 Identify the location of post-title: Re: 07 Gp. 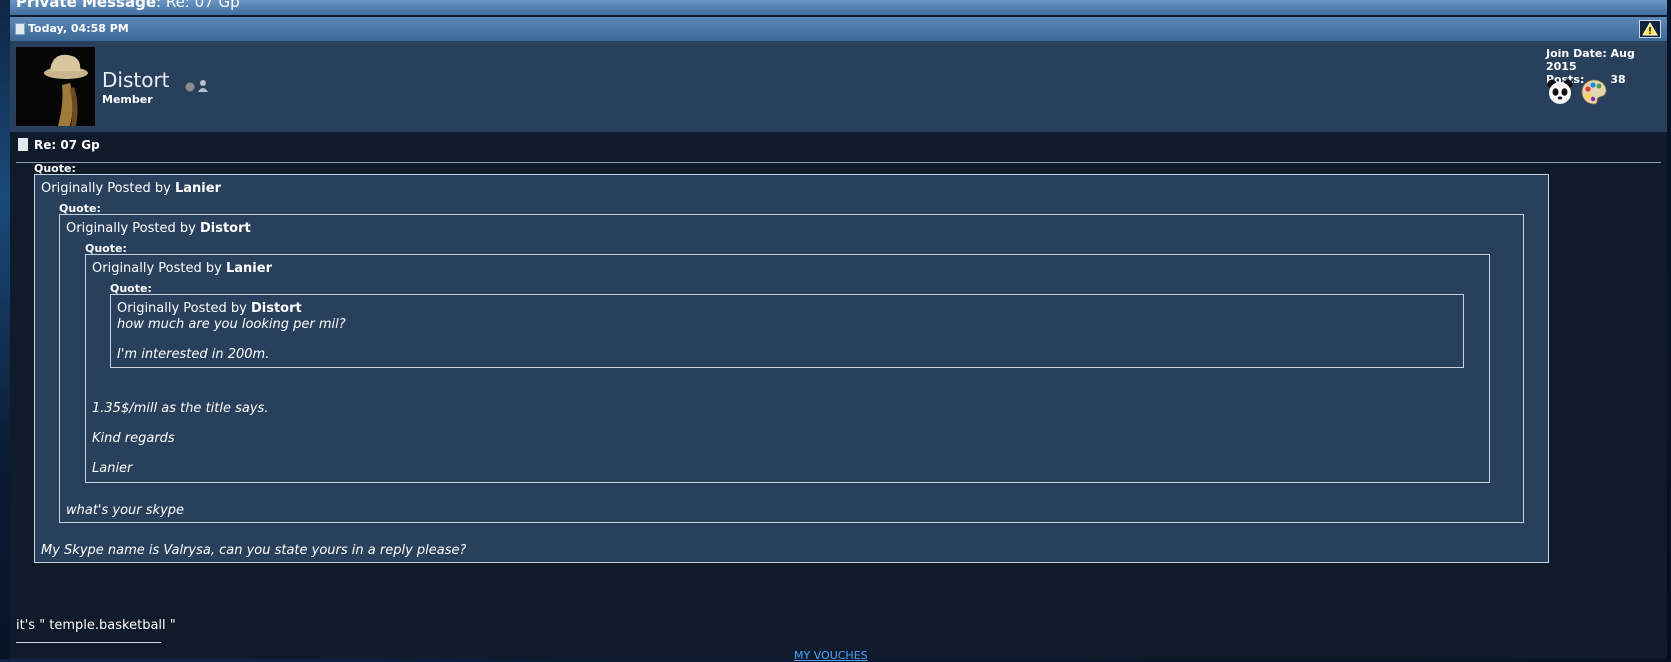
(59, 145).